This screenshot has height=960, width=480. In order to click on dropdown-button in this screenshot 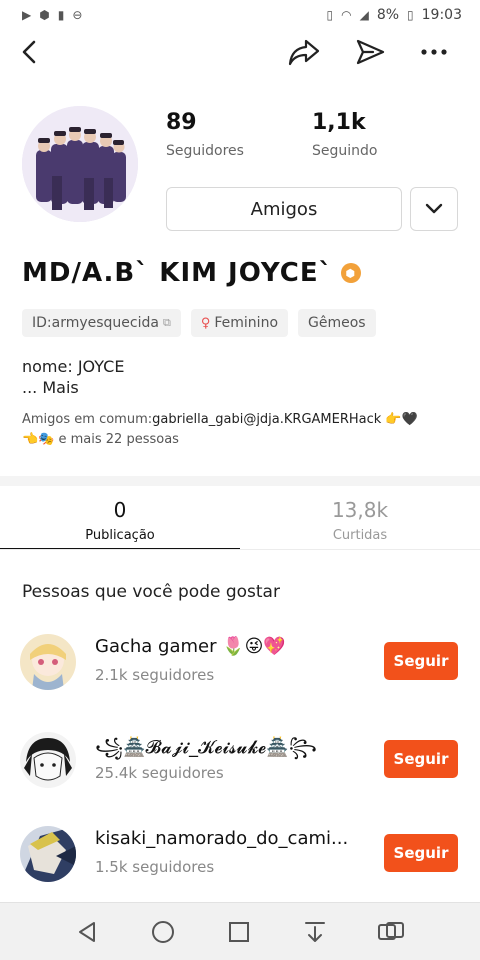, I will do `click(434, 209)`.